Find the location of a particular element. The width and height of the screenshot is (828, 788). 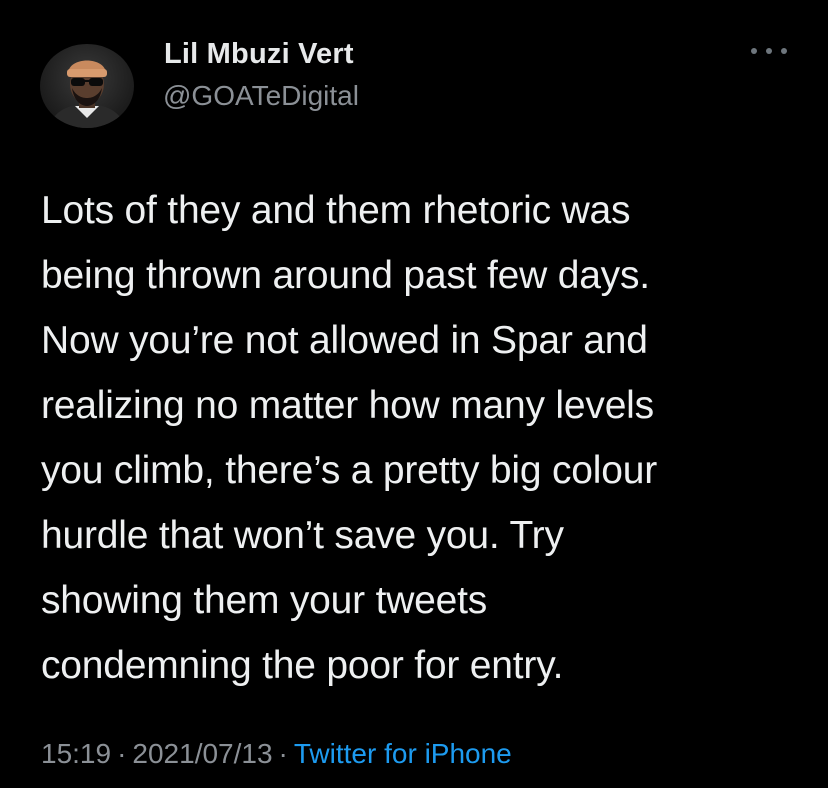

more-options-icon is located at coordinates (769, 51).